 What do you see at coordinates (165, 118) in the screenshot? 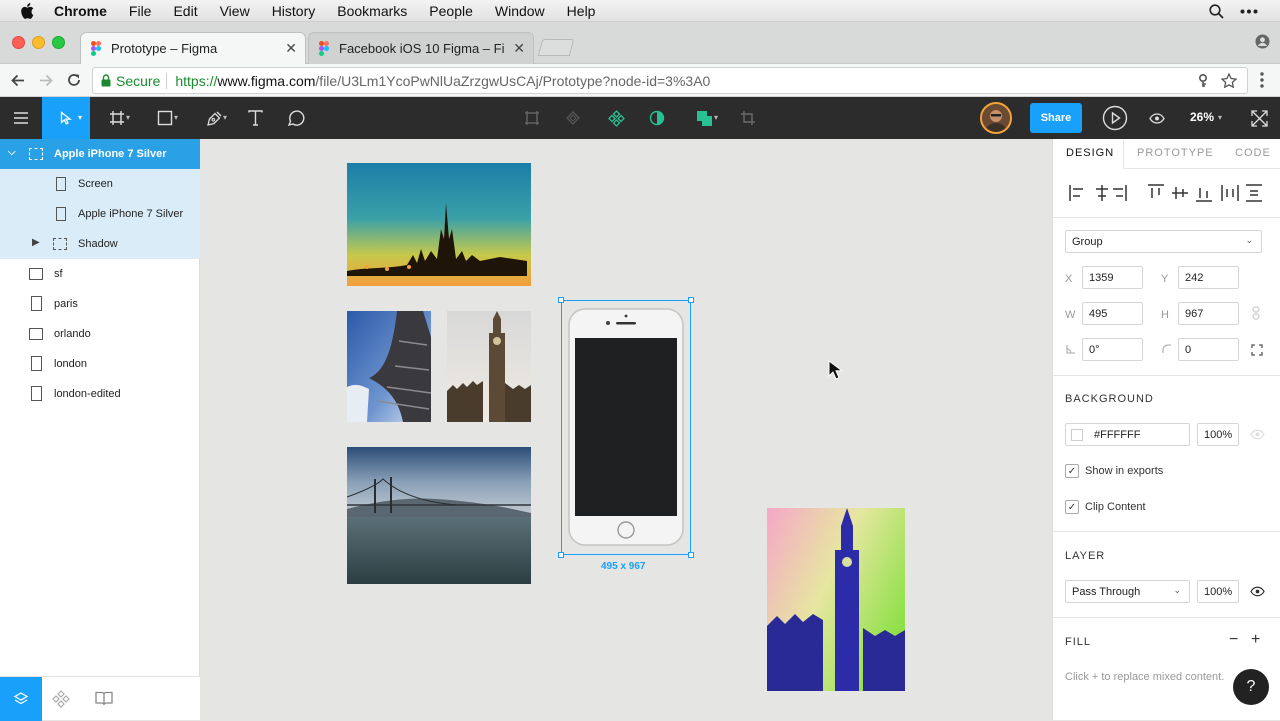
I see `shape-tool-button: ▾` at bounding box center [165, 118].